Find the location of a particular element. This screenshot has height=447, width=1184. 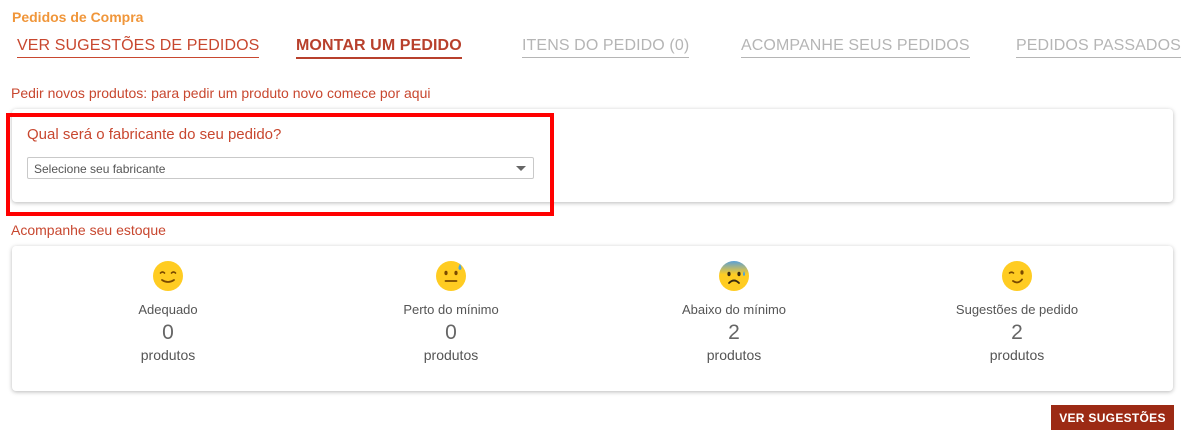

tab-ver-sugestoes: VER SUGESTÕES DE PEDIDOS is located at coordinates (138, 47).